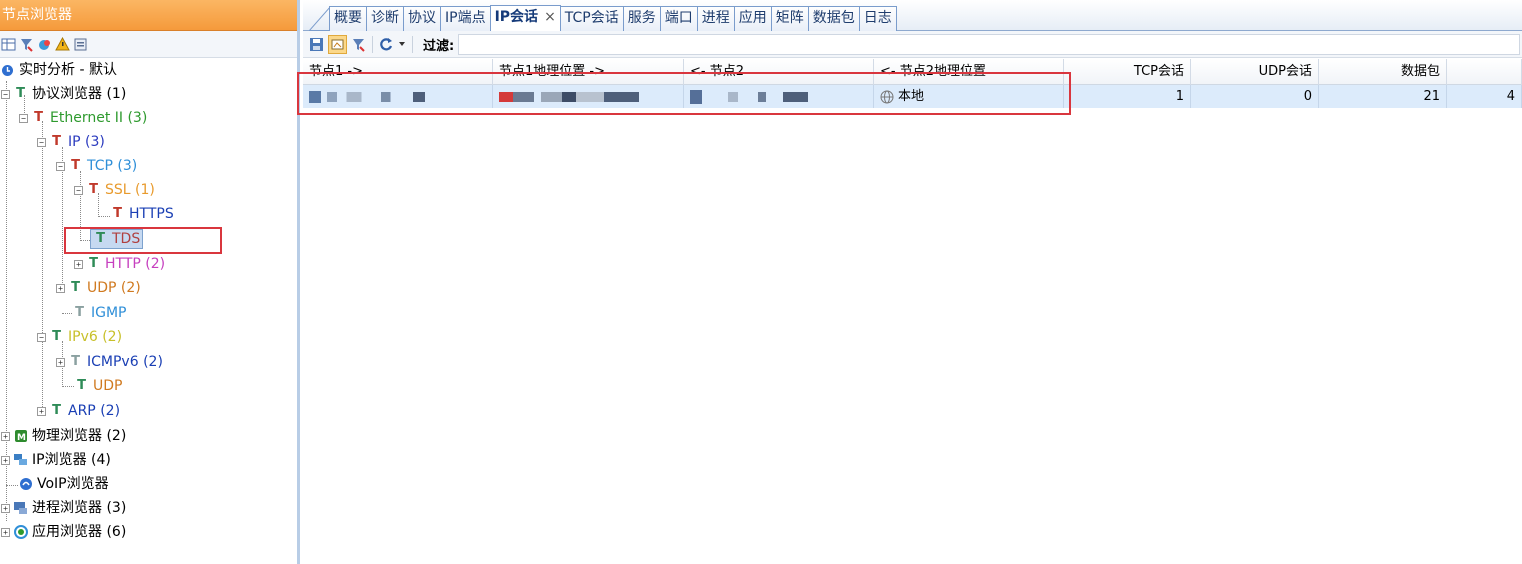 The image size is (1522, 564). What do you see at coordinates (143, 240) in the screenshot?
I see `highlight-box-tds` at bounding box center [143, 240].